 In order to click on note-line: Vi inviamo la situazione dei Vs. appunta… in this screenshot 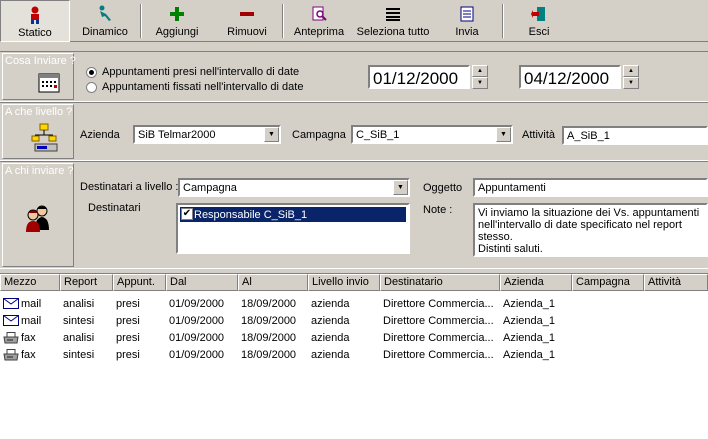, I will do `click(589, 213)`.